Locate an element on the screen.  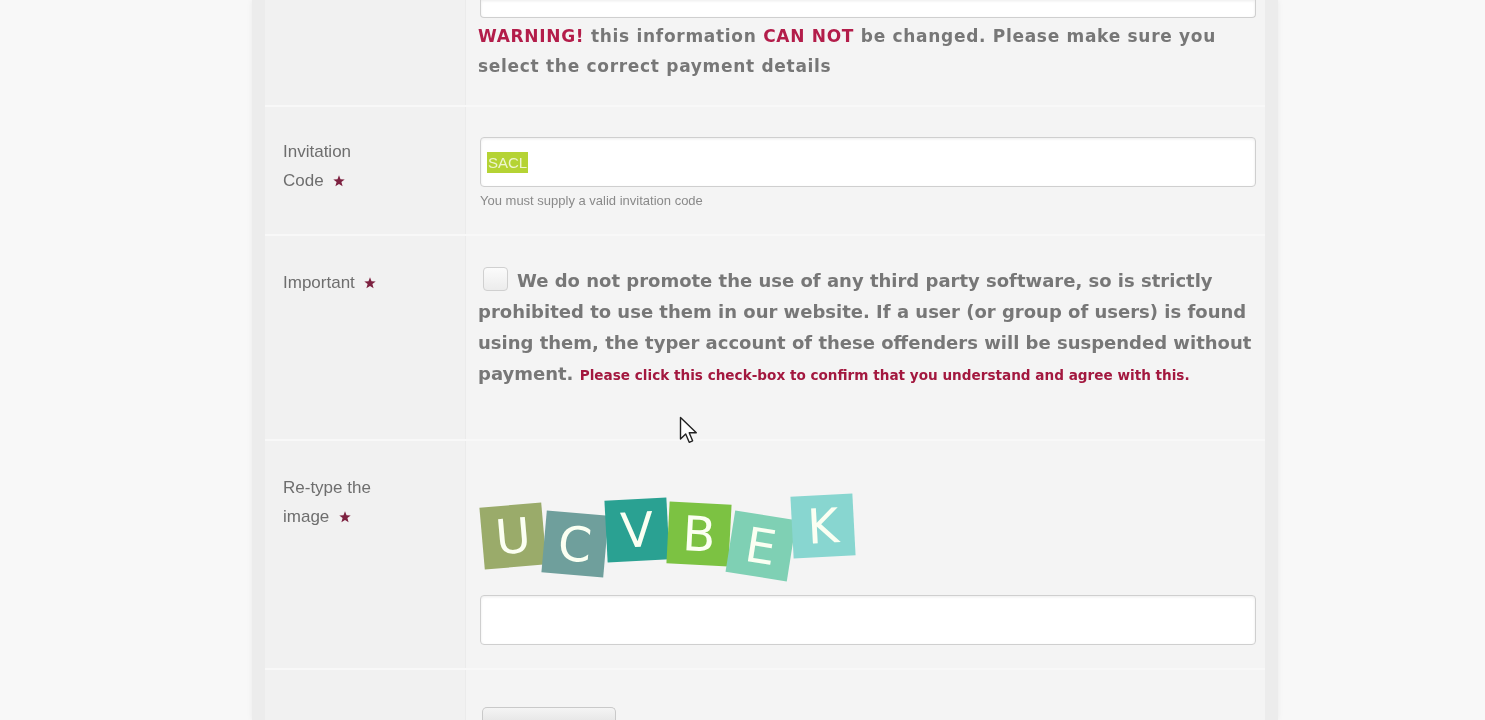
checkbox-icon is located at coordinates (495, 279).